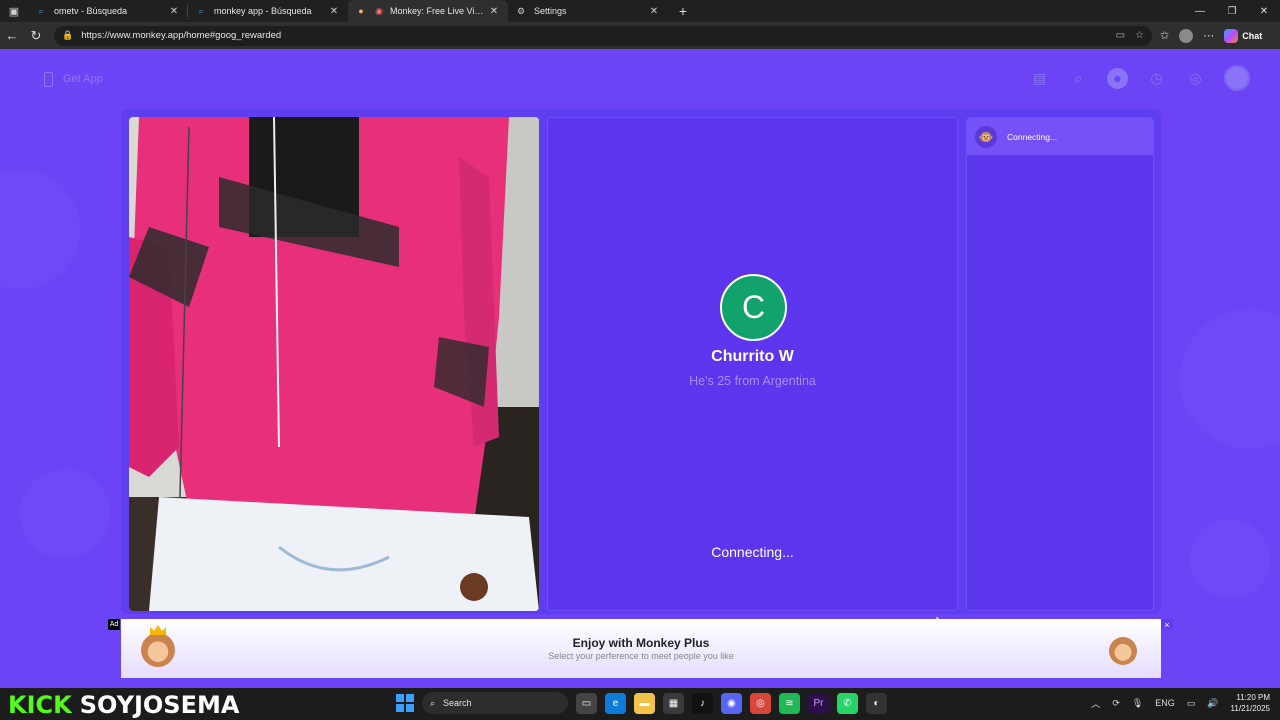  What do you see at coordinates (1137, 703) in the screenshot?
I see `microphone-icon: 🎙` at bounding box center [1137, 703].